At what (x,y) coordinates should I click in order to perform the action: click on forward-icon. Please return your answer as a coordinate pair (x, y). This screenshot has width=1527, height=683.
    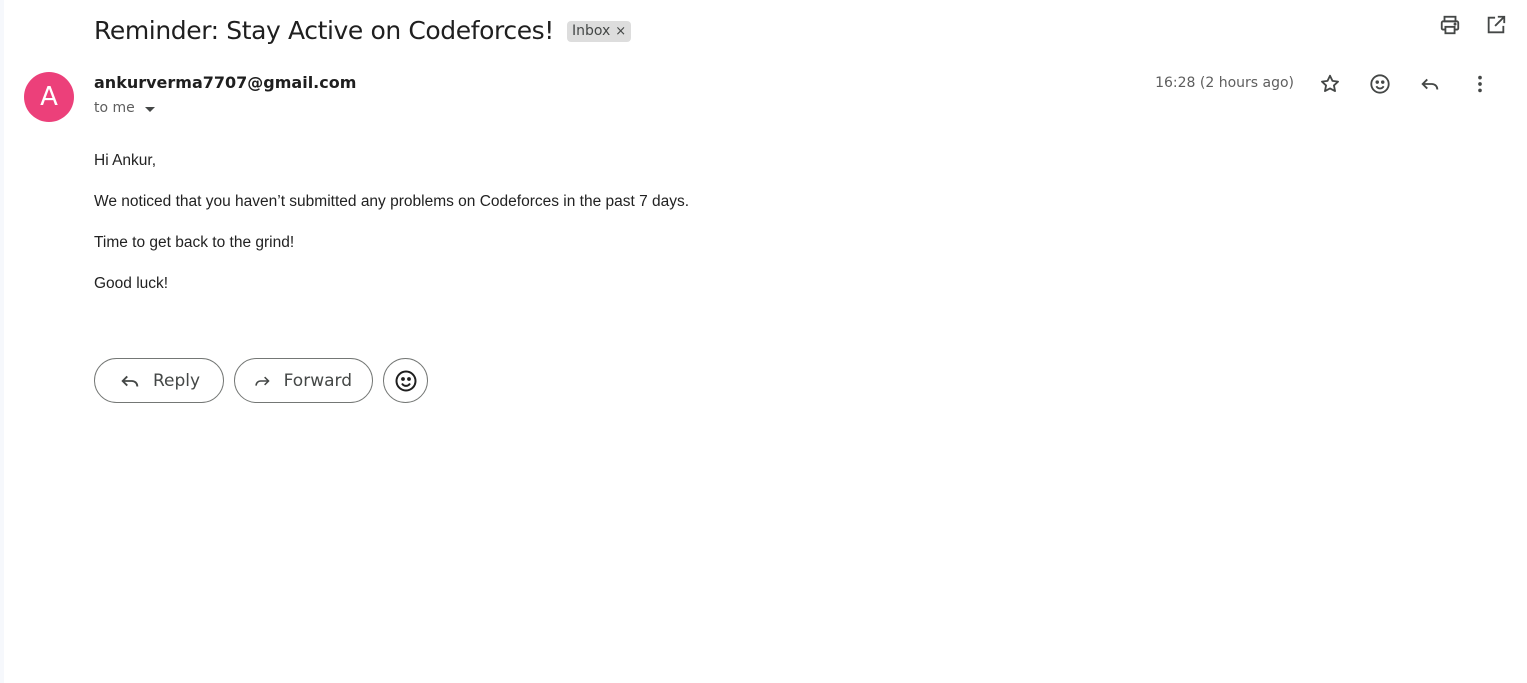
    Looking at the image, I should click on (262, 381).